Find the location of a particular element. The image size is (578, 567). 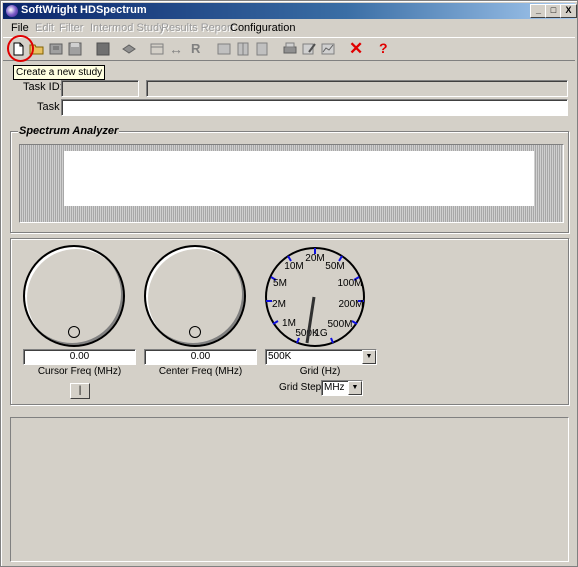

spectrum-analyzer-title: Spectrum Analyzer is located at coordinates (69, 131).